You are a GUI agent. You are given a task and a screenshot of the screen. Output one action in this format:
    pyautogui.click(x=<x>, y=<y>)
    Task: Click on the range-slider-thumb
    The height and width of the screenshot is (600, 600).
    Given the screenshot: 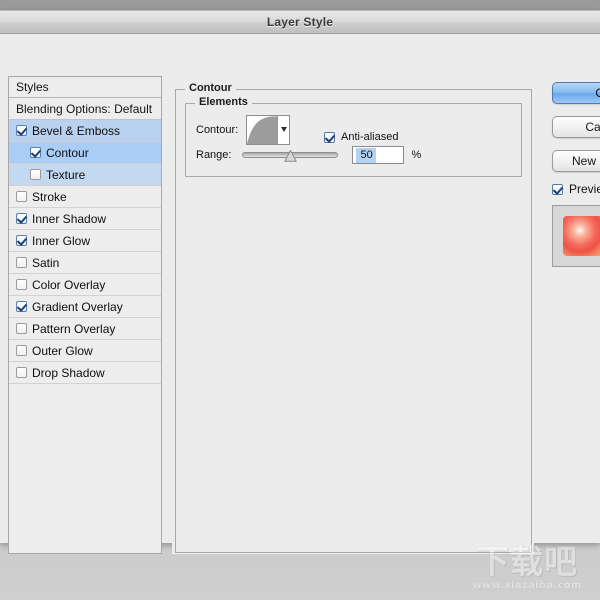 What is the action you would take?
    pyautogui.click(x=291, y=156)
    